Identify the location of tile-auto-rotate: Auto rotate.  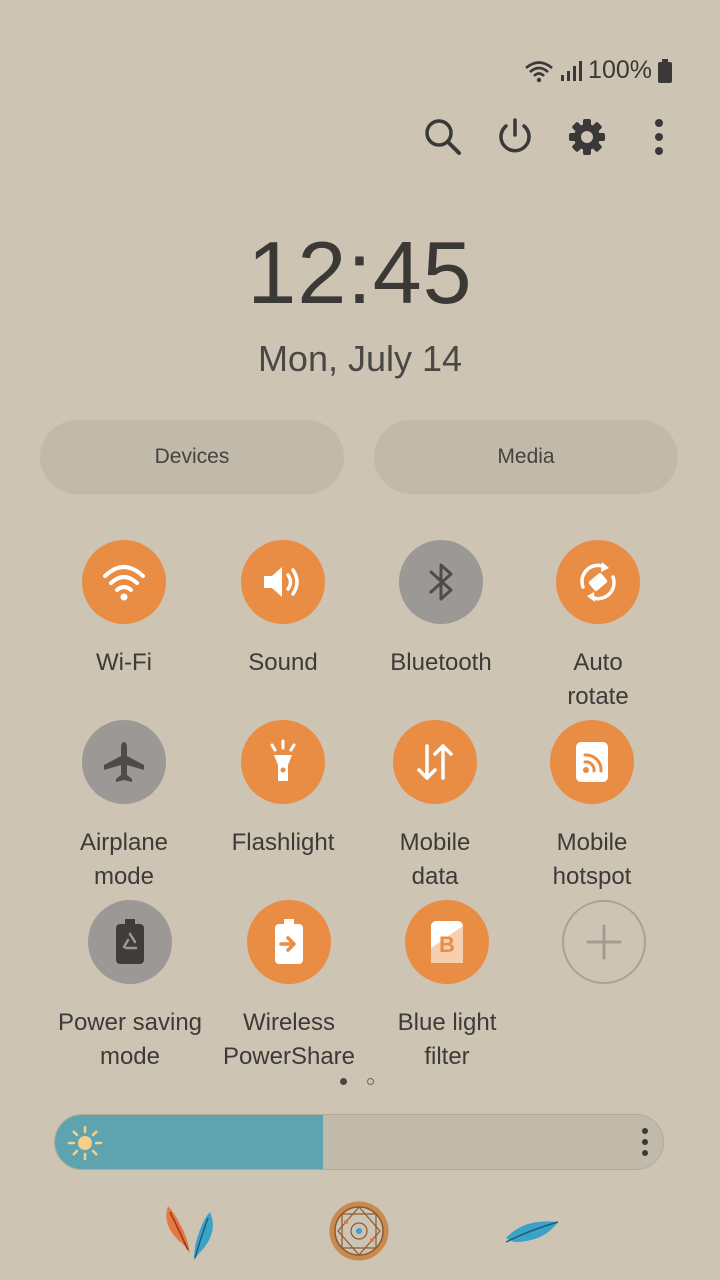
(598, 627).